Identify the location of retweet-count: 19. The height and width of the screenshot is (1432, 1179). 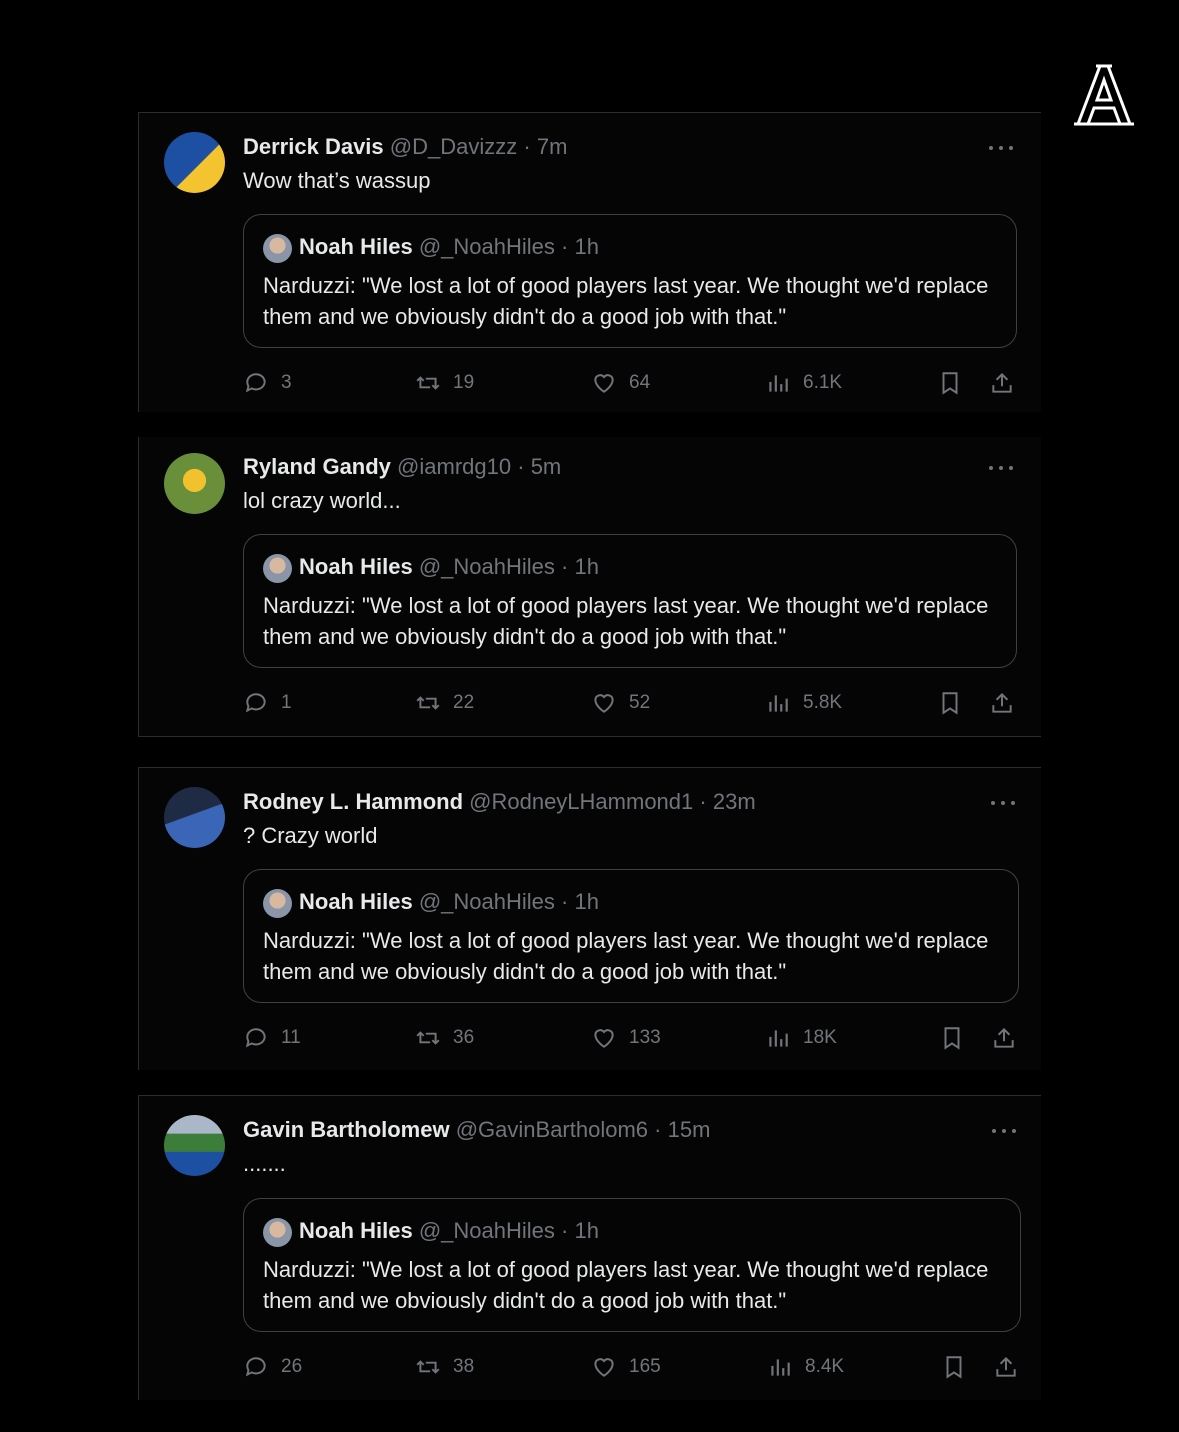
(464, 382).